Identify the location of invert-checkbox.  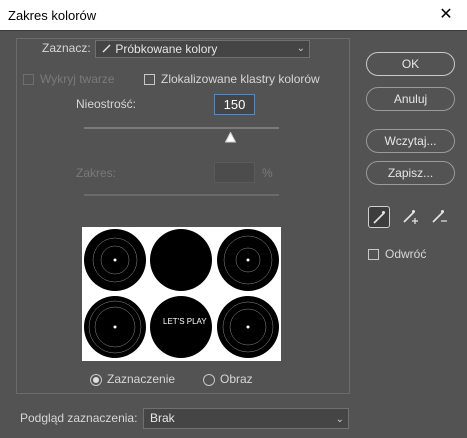
(373, 254).